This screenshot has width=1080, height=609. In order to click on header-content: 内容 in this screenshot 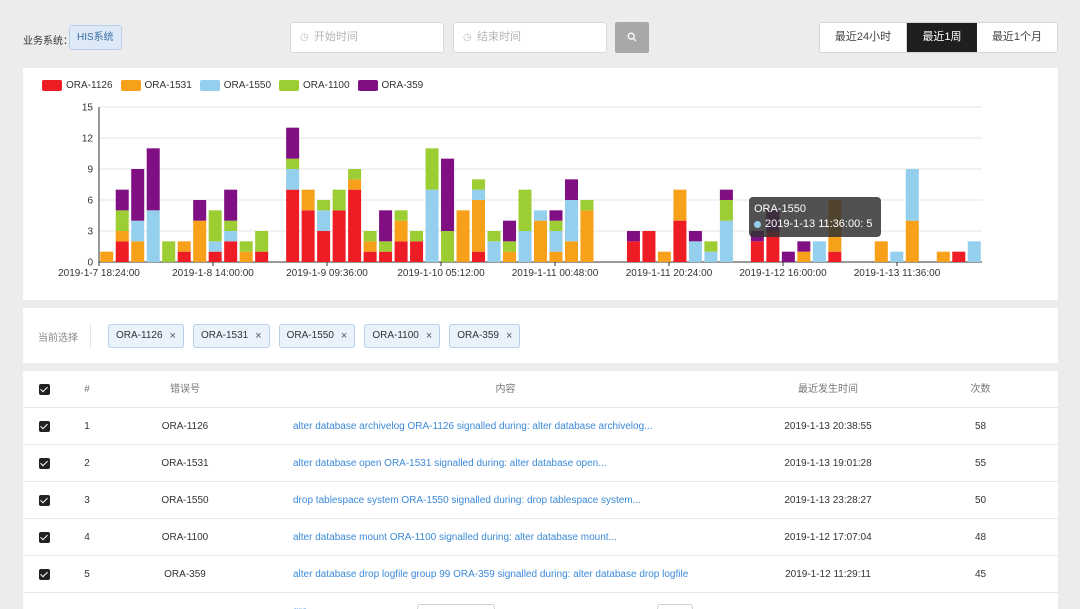, I will do `click(505, 389)`.